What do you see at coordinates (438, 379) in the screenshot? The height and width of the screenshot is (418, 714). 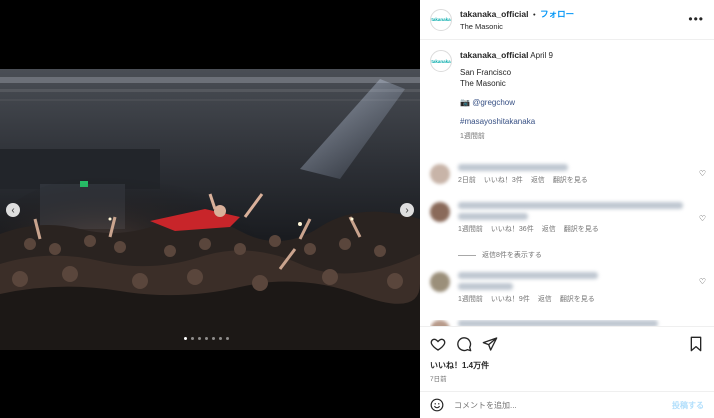 I see `post-age: 7日前` at bounding box center [438, 379].